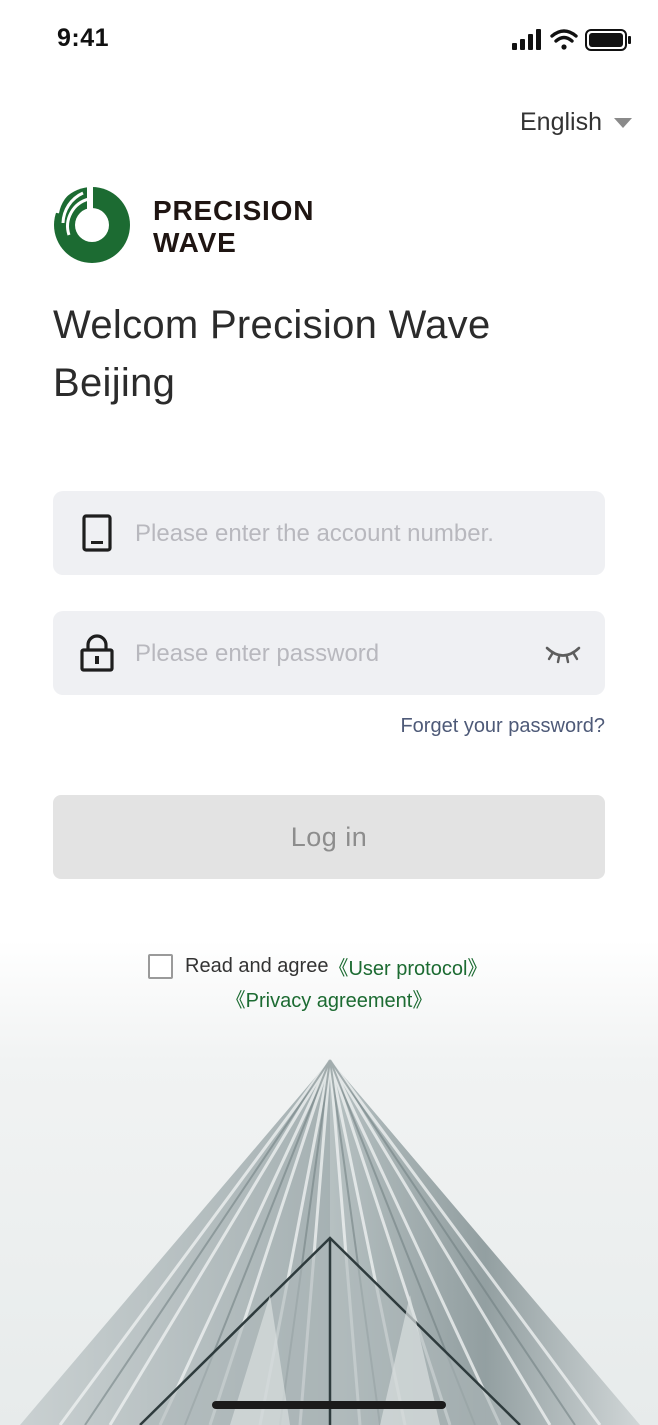 Image resolution: width=658 pixels, height=1425 pixels. I want to click on wifi-icon, so click(564, 39).